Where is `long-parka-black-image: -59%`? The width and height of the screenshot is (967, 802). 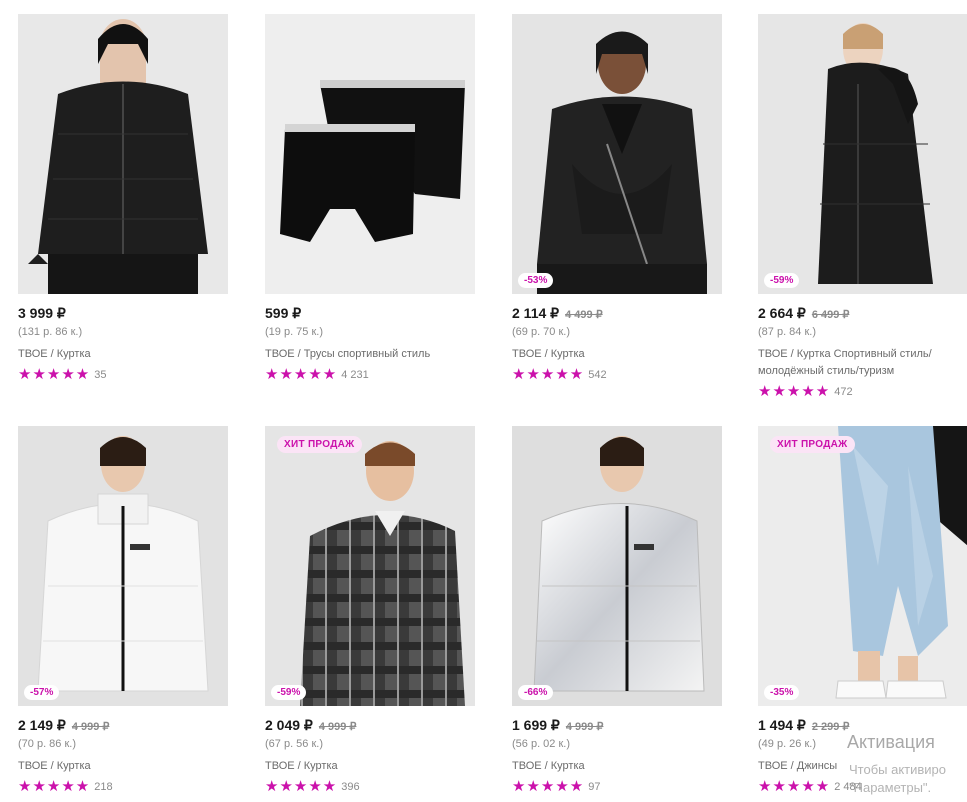
long-parka-black-image: -59% is located at coordinates (862, 154).